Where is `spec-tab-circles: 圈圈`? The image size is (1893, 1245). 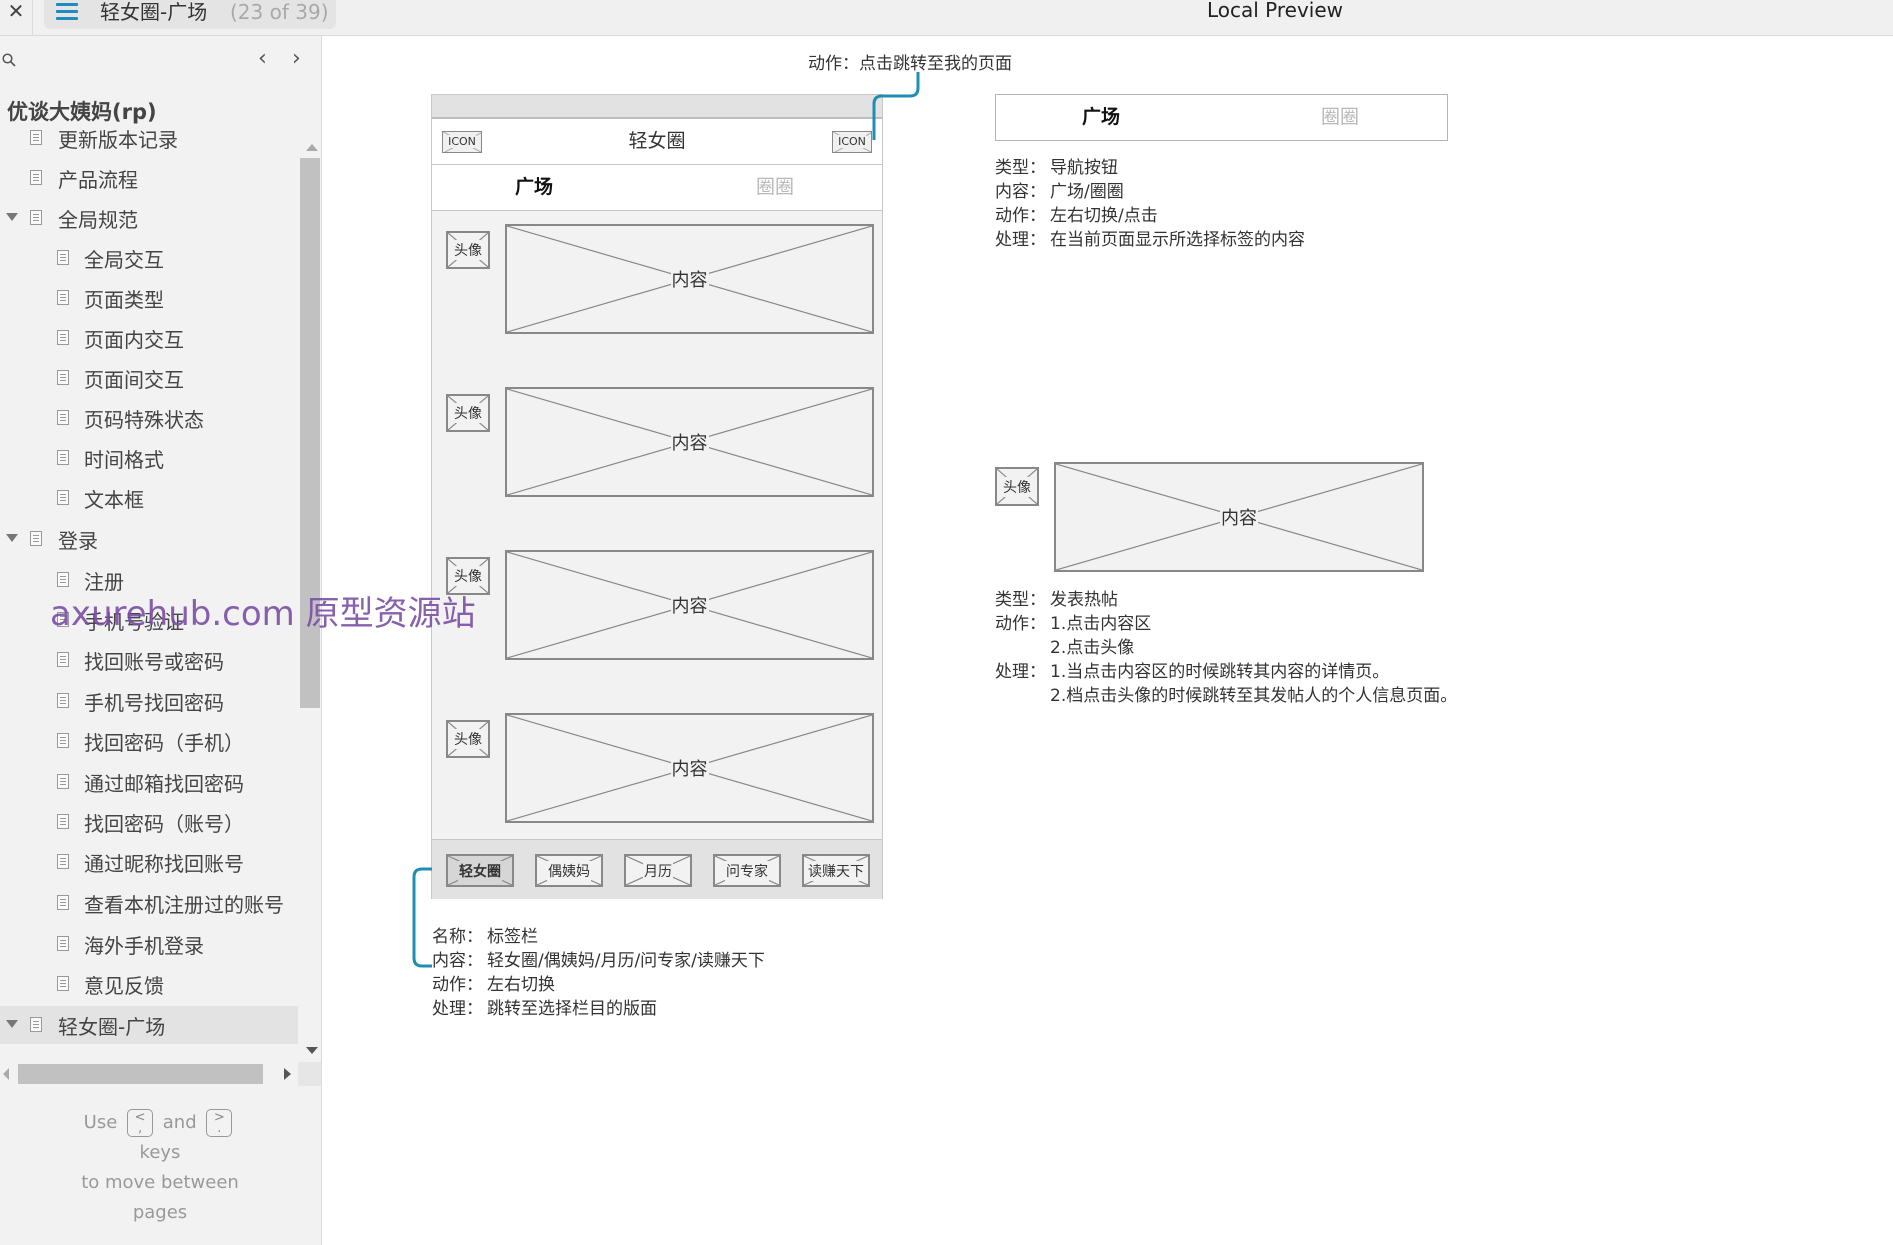 spec-tab-circles: 圈圈 is located at coordinates (1340, 117).